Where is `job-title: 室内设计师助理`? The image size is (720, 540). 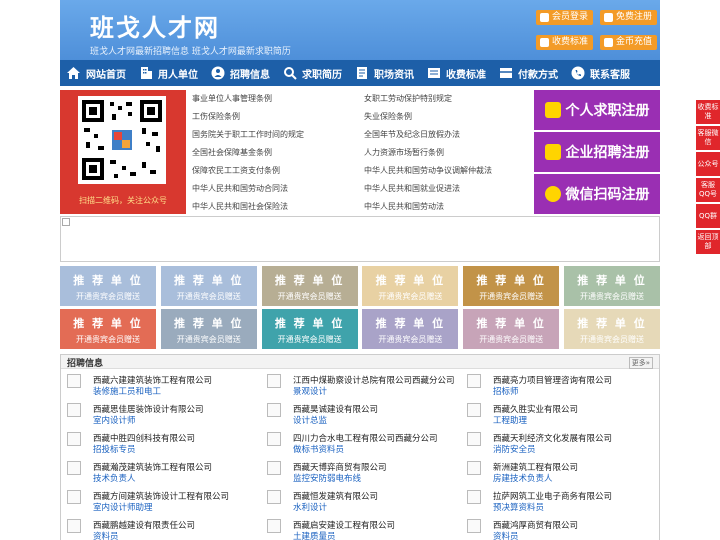
job-title: 室内设计师助理 is located at coordinates (123, 507).